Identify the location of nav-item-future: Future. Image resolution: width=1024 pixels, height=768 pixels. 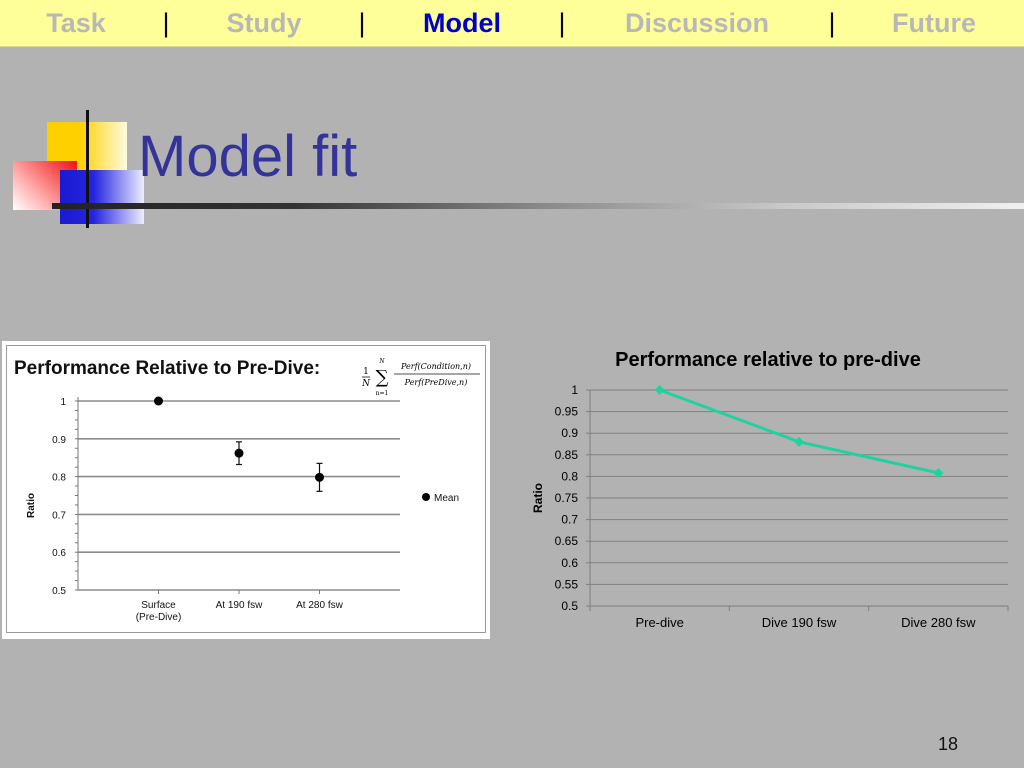
(934, 23).